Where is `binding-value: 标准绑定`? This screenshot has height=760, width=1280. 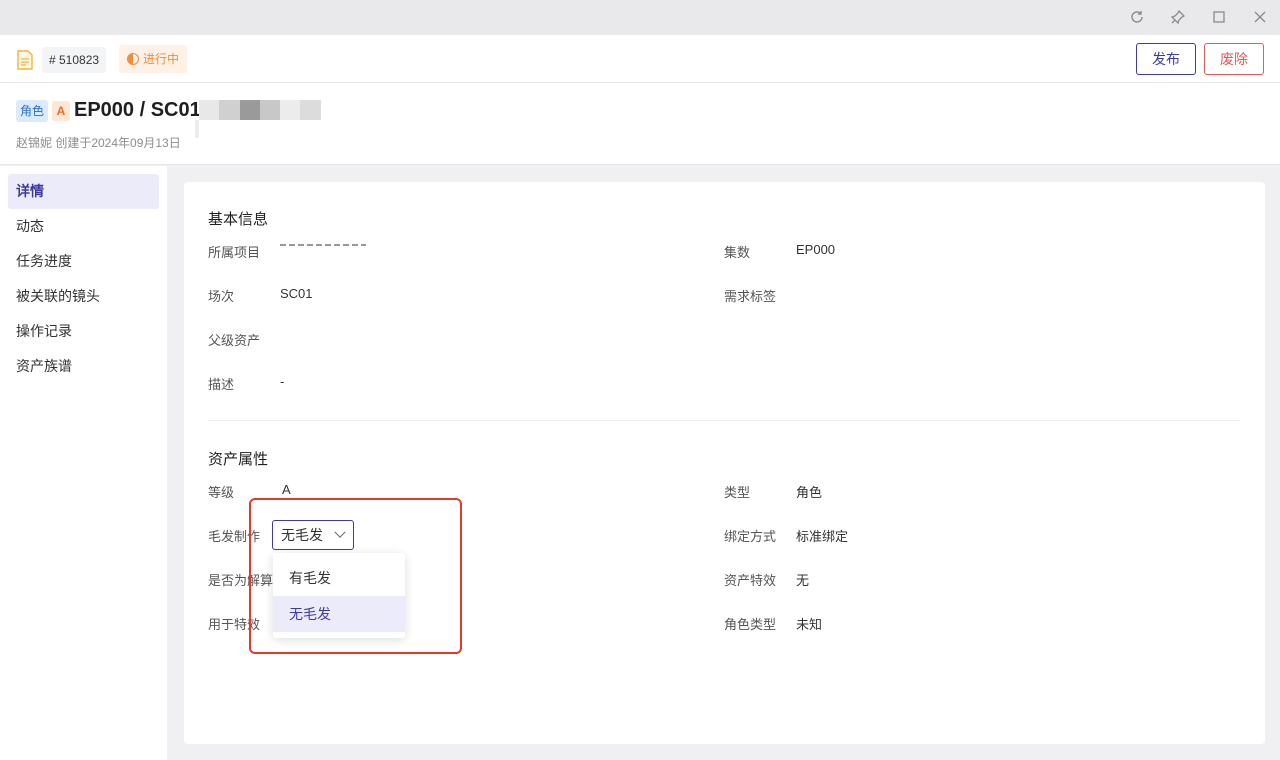 binding-value: 标准绑定 is located at coordinates (822, 536).